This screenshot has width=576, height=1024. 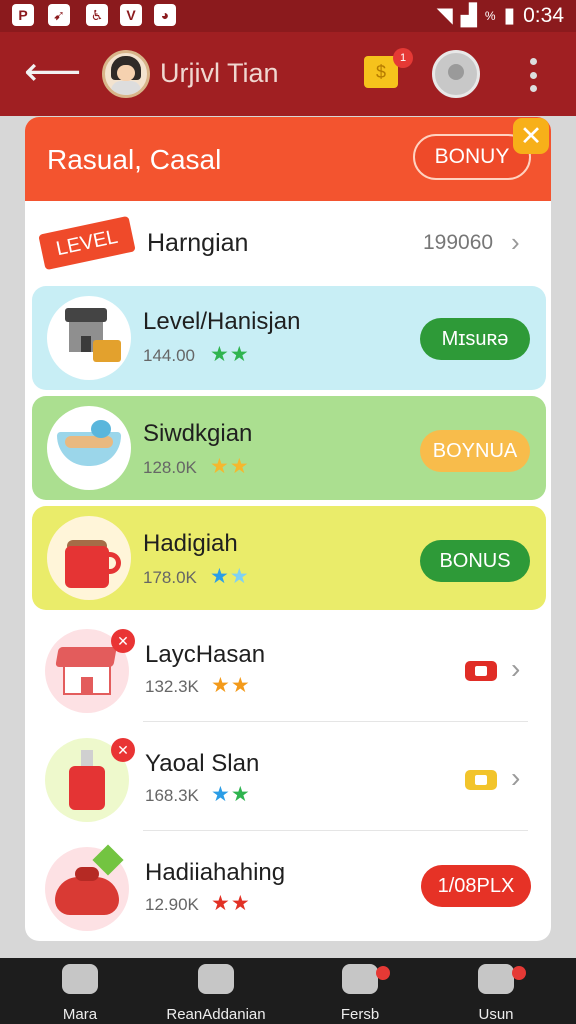 What do you see at coordinates (288, 888) in the screenshot?
I see `list-item: Hadiiahahing 12.90K ★★ 1/08PLX` at bounding box center [288, 888].